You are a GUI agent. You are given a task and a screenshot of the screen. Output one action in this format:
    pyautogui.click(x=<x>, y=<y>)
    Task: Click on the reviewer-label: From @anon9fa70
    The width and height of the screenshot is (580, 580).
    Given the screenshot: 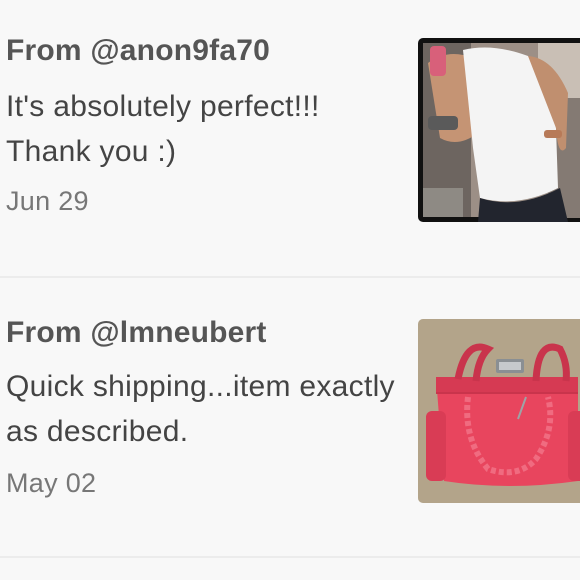 What is the action you would take?
    pyautogui.click(x=138, y=51)
    